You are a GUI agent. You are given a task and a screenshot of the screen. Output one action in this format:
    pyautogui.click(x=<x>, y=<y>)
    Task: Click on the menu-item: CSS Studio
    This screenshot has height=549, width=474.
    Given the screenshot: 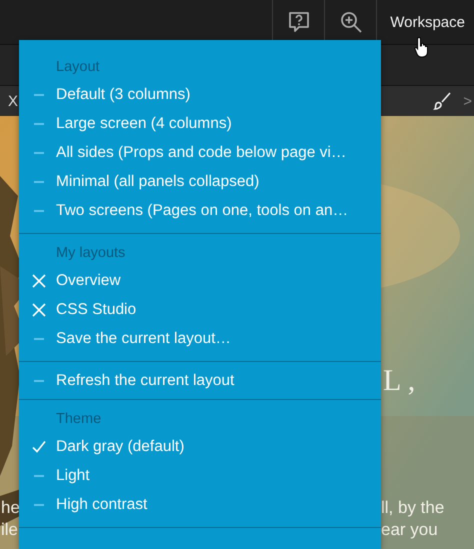 What is the action you would take?
    pyautogui.click(x=200, y=309)
    